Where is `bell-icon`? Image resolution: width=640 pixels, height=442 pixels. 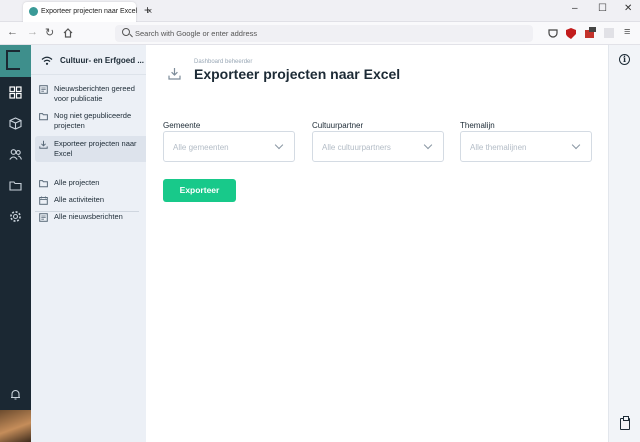
bell-icon is located at coordinates (15, 394).